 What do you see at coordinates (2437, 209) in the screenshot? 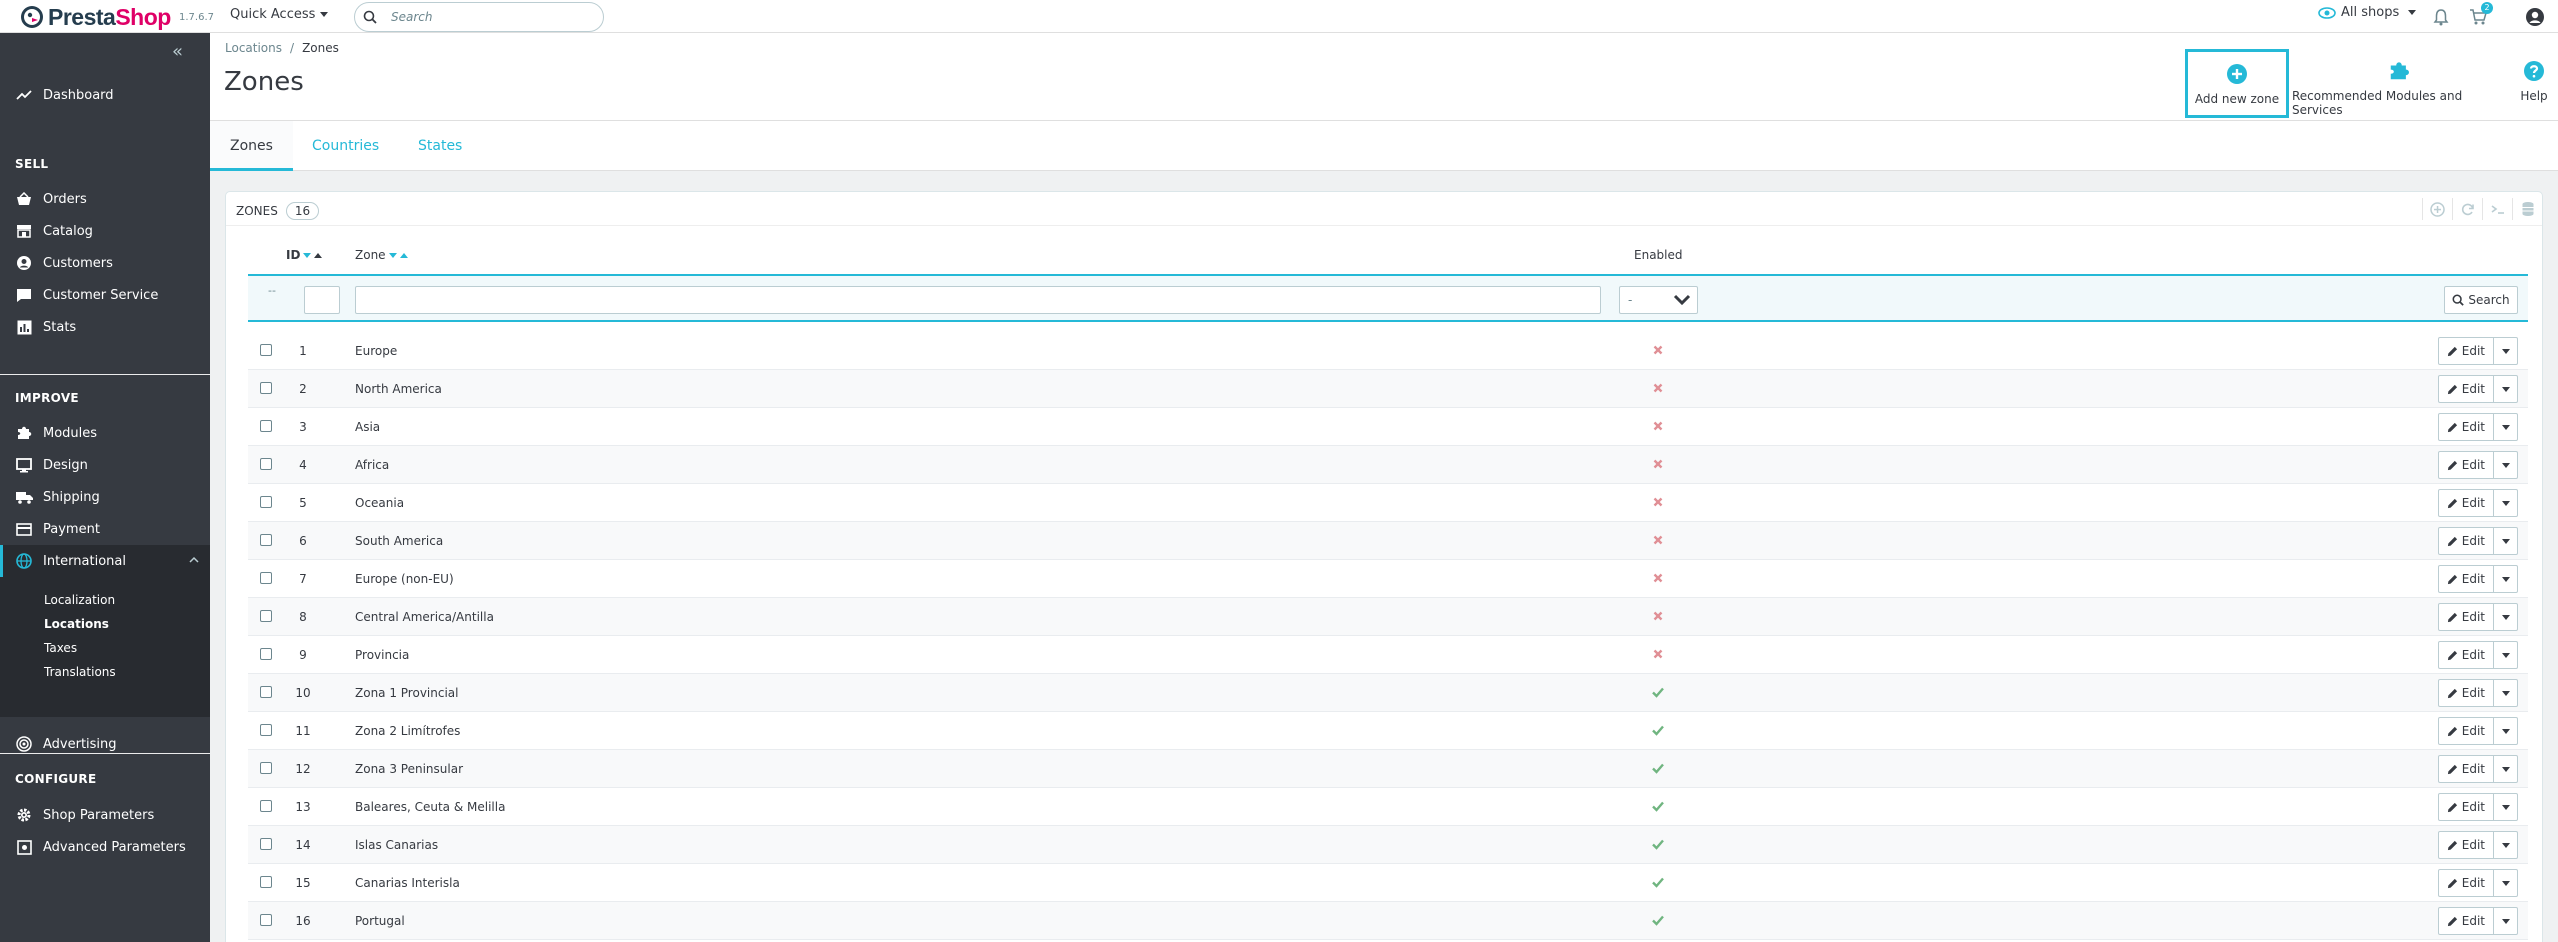
I see `add-new-icon` at bounding box center [2437, 209].